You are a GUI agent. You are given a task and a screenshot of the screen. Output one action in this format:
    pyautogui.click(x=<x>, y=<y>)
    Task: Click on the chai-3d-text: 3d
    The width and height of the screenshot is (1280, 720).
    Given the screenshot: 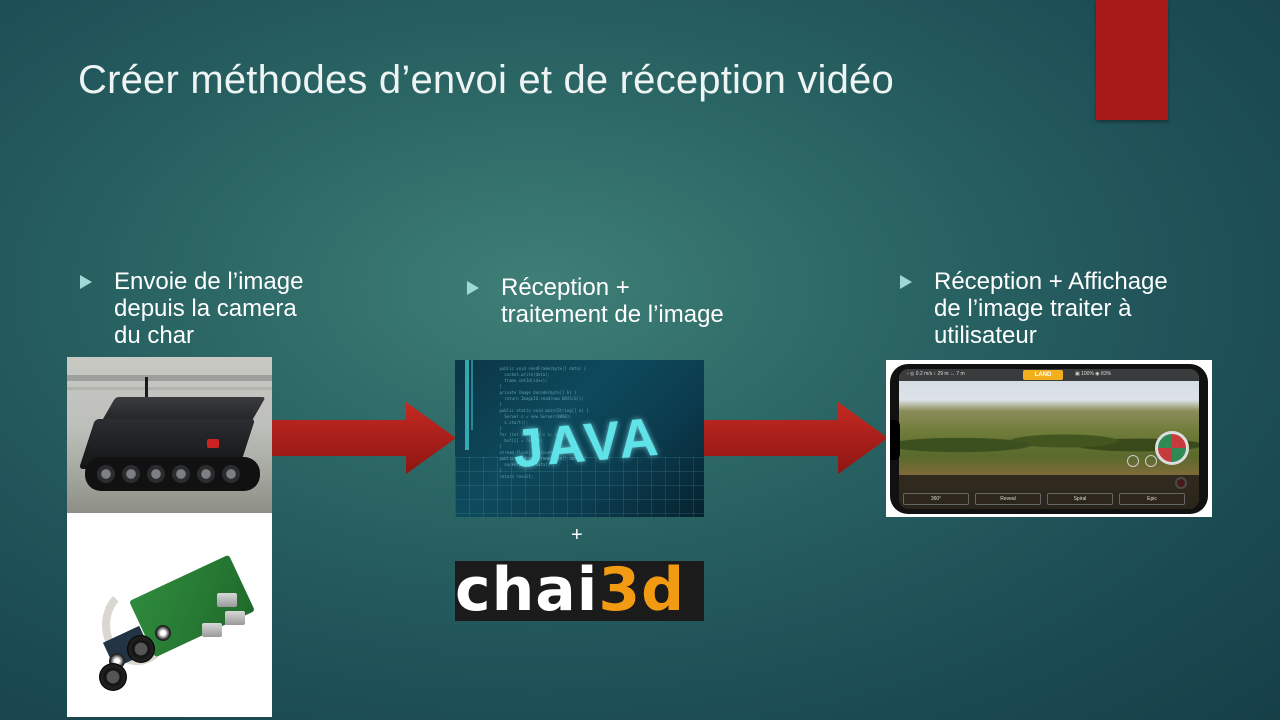 What is the action you would take?
    pyautogui.click(x=642, y=591)
    